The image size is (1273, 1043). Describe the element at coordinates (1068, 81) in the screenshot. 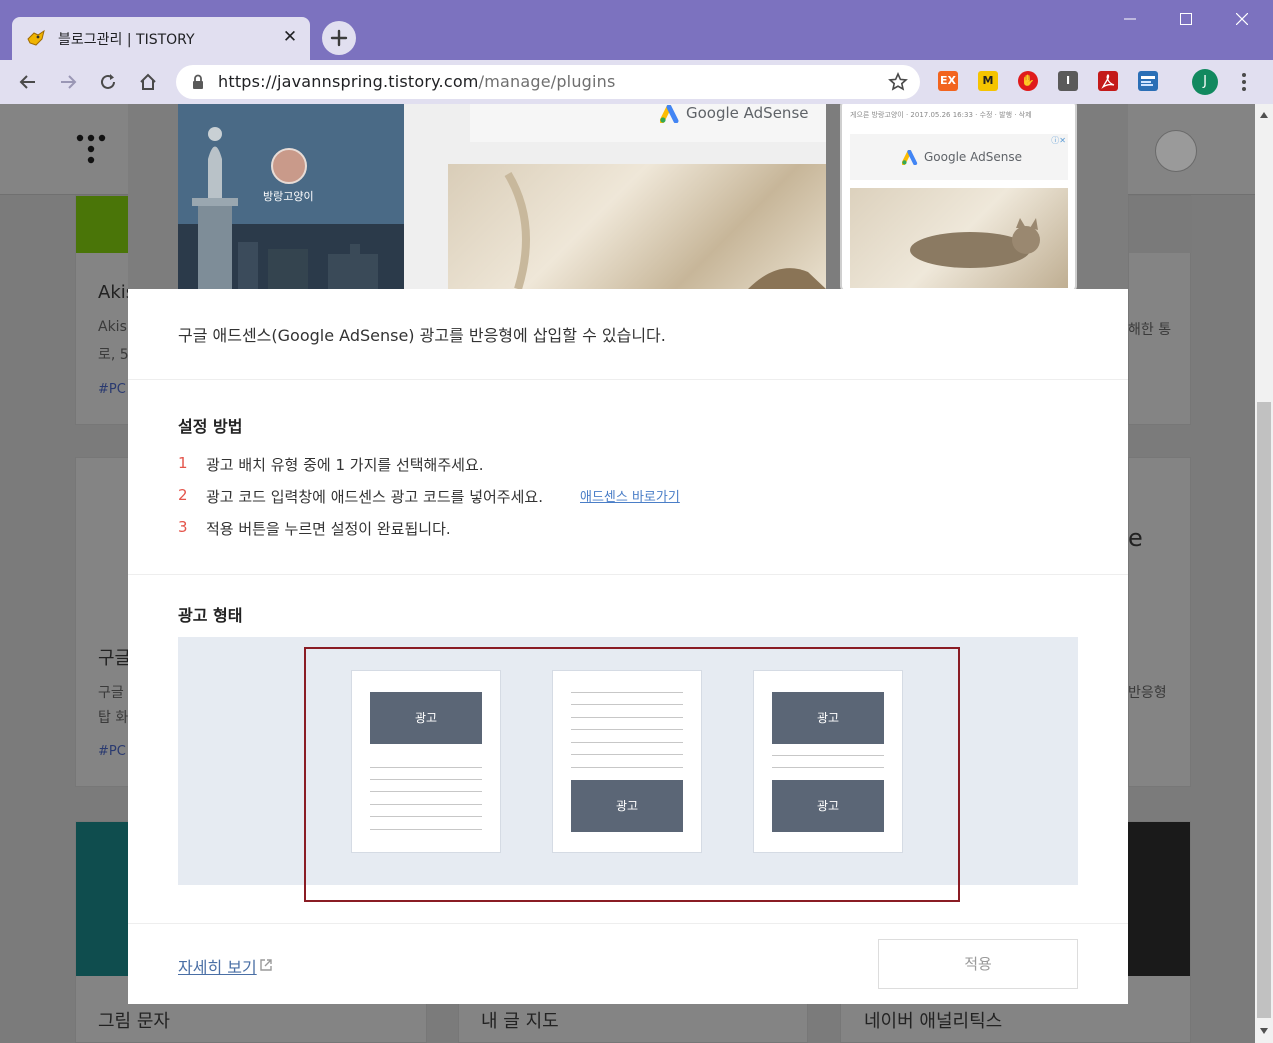

I see `extension-i-icon: I` at that location.